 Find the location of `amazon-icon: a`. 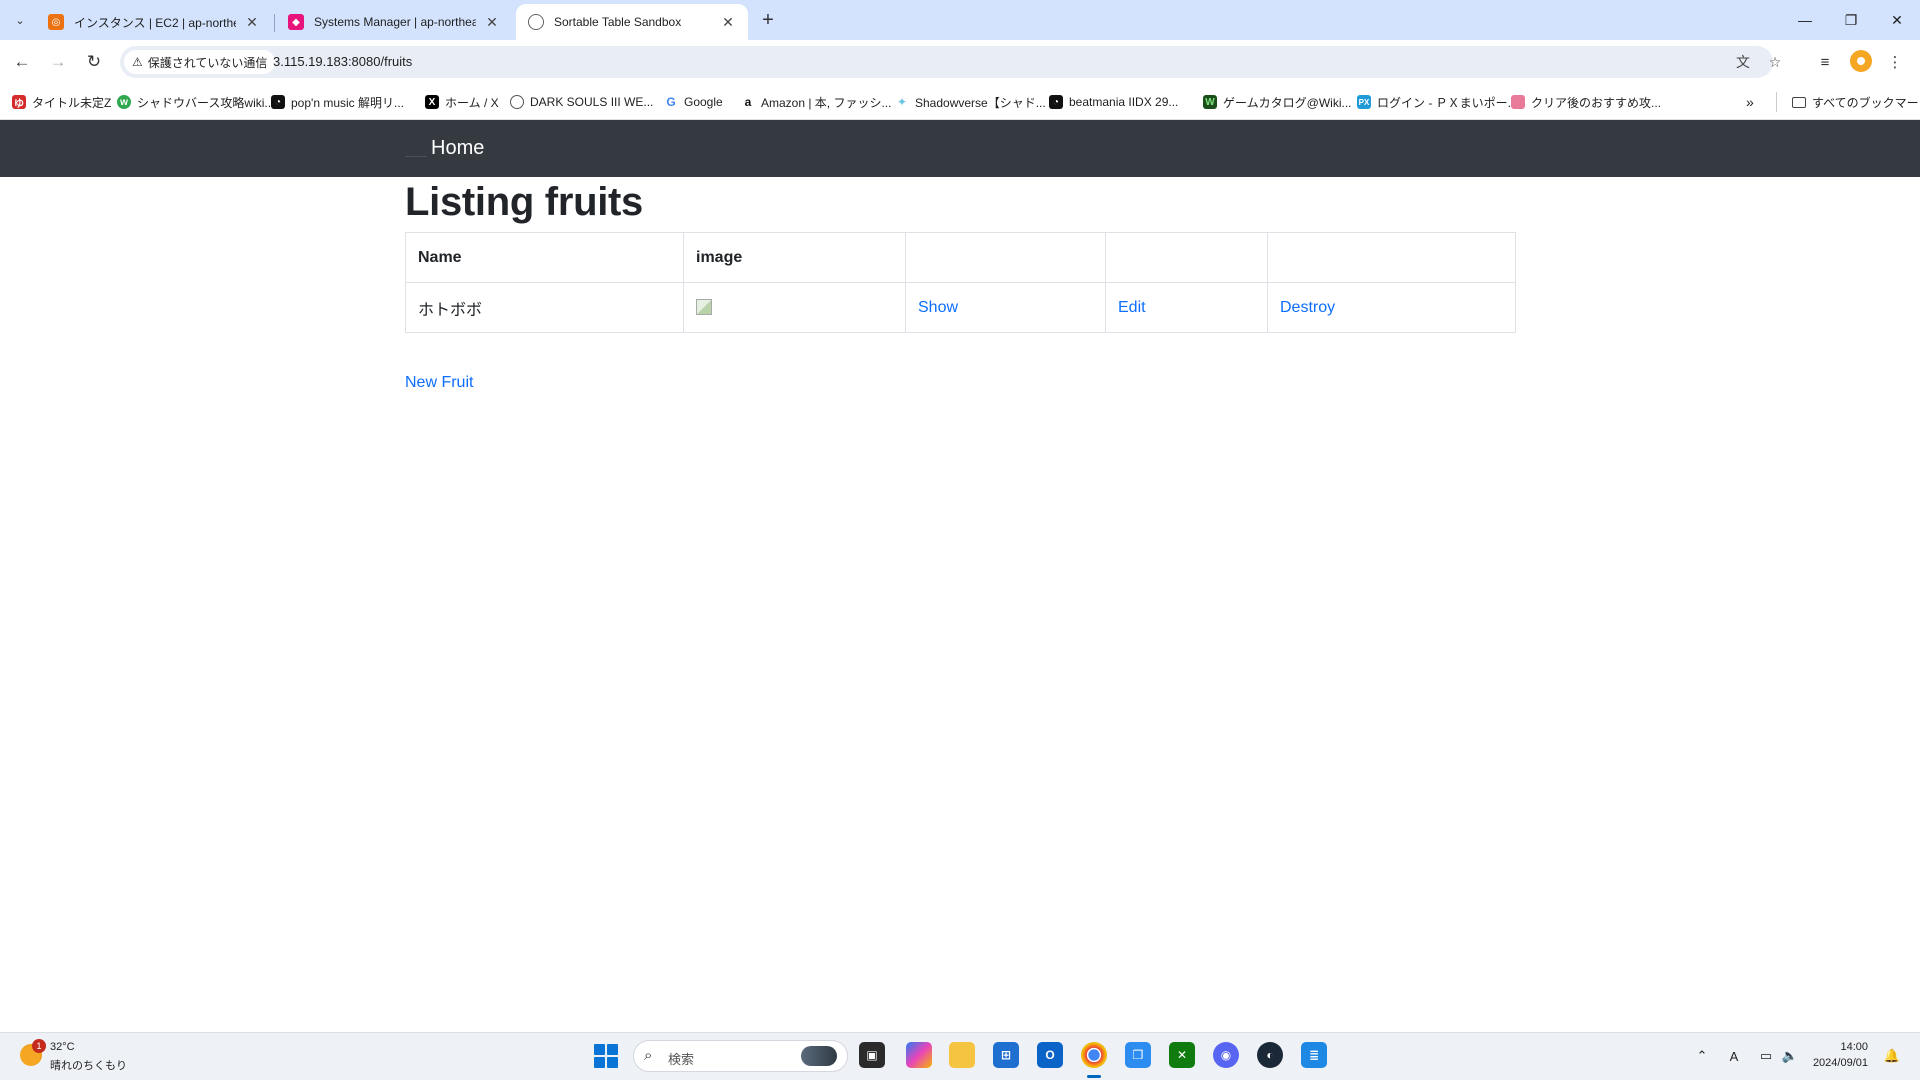

amazon-icon: a is located at coordinates (748, 102).